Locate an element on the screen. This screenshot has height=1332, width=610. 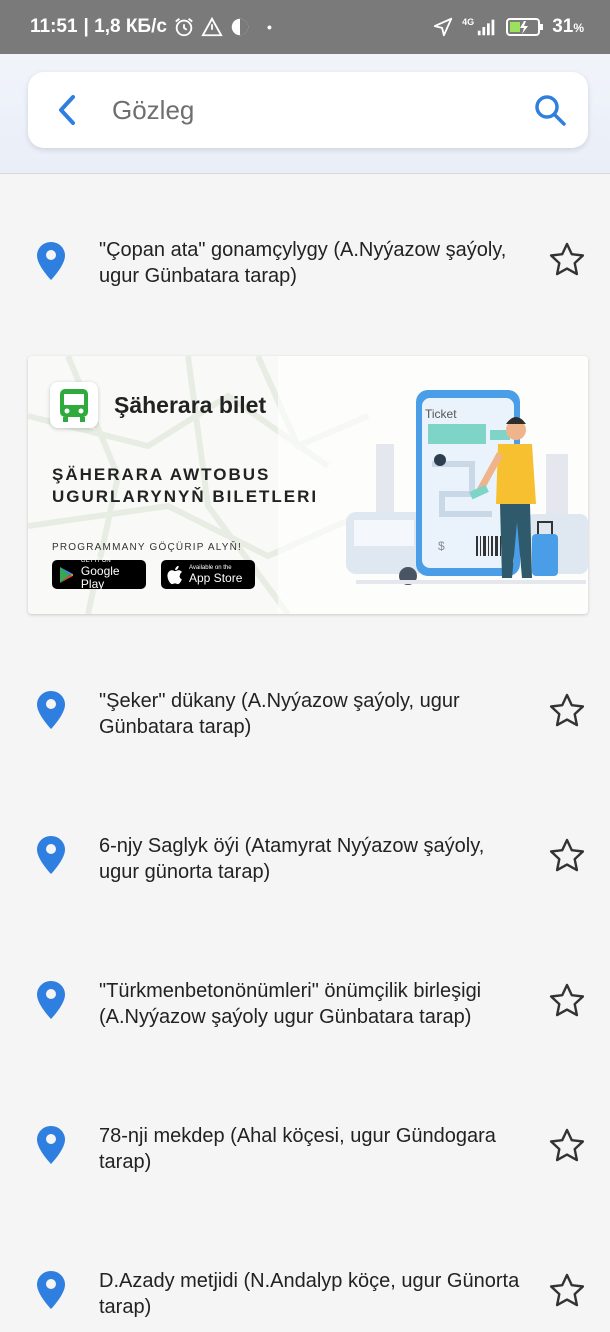
app-store-text: Available on the App Store is located at coordinates (215, 575).